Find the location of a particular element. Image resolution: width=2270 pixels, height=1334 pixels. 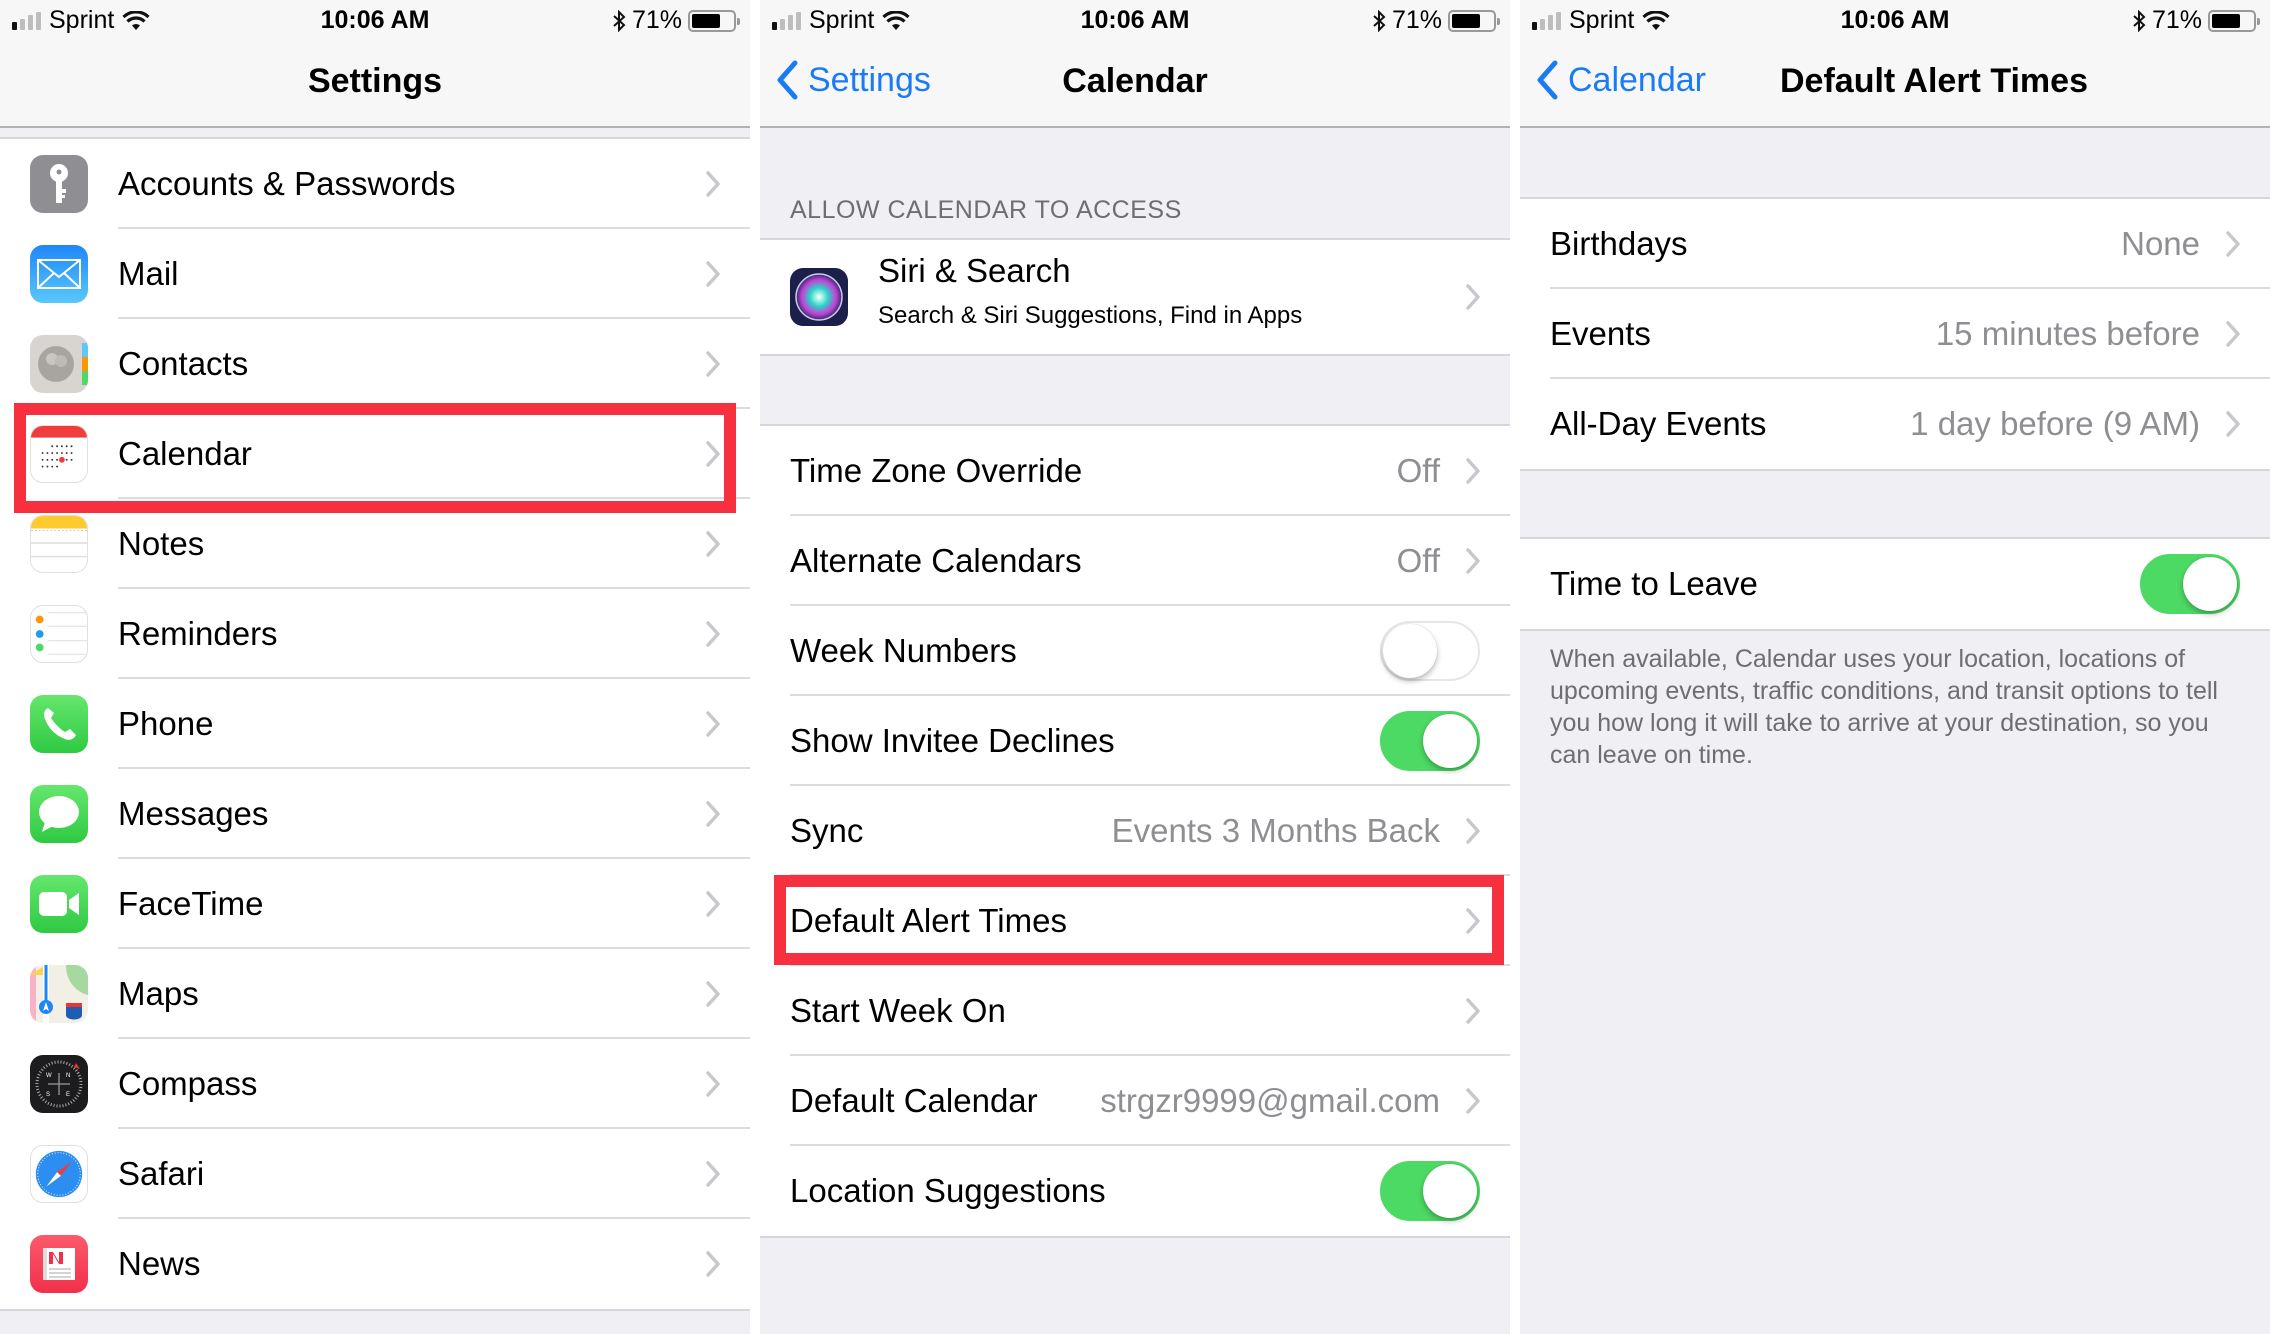

sync-item: Sync Events 3 Months Back is located at coordinates (1135, 831).